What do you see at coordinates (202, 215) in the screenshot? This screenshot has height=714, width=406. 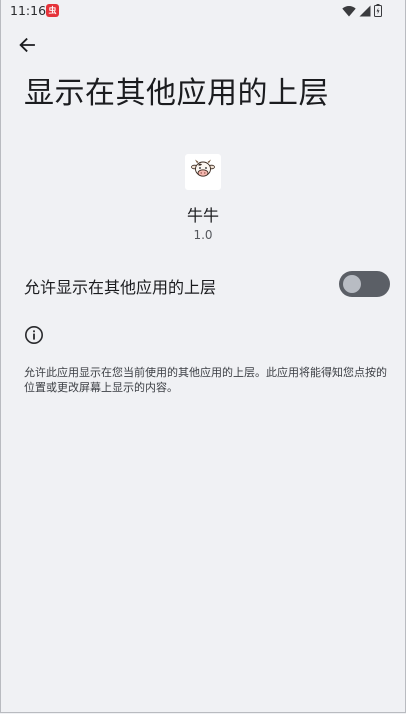 I see `app-name: 牛牛` at bounding box center [202, 215].